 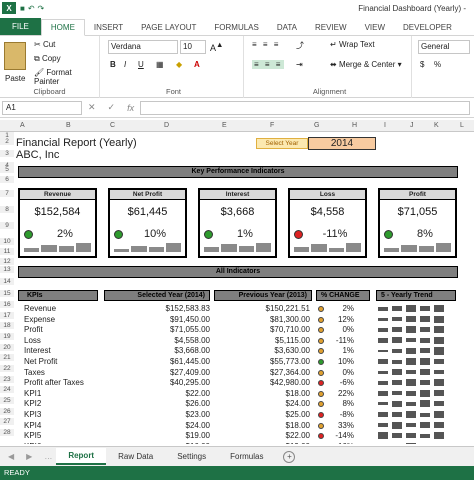 What do you see at coordinates (236, 27) in the screenshot?
I see `tab-formulas: FORMULAS` at bounding box center [236, 27].